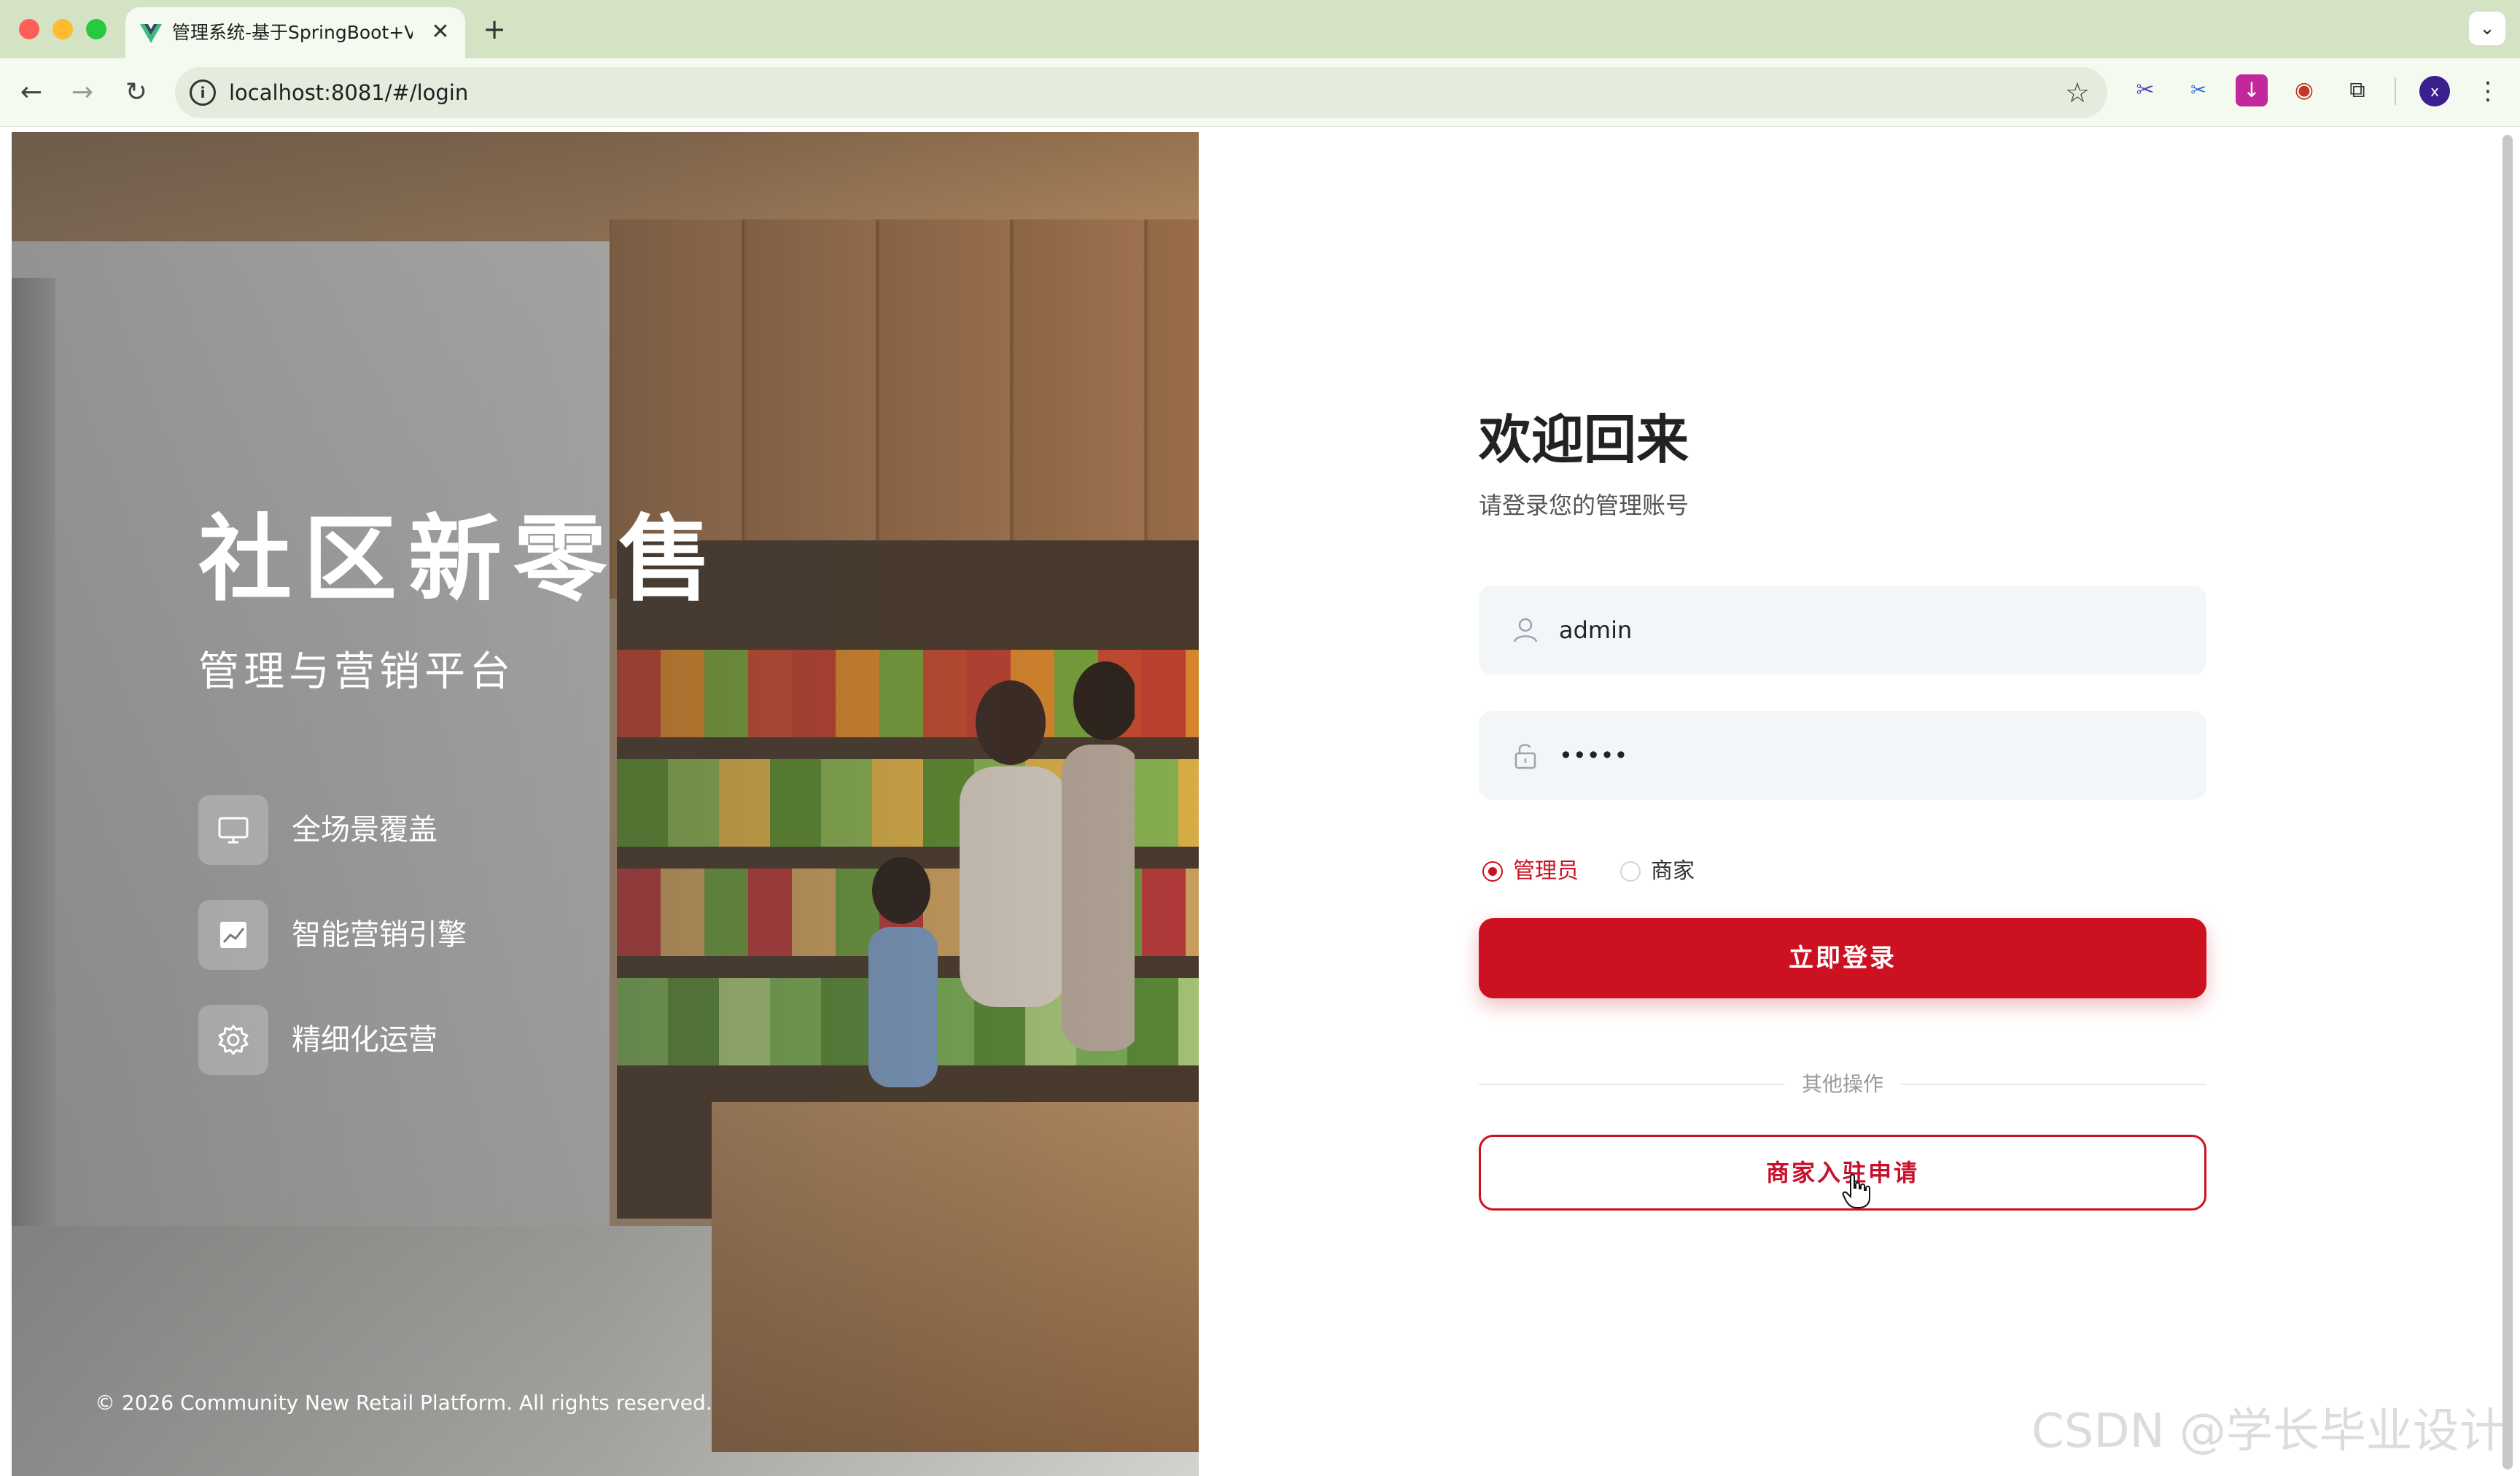 The height and width of the screenshot is (1476, 2520). Describe the element at coordinates (348, 92) in the screenshot. I see `url-text: localhost:8081/#/login` at that location.